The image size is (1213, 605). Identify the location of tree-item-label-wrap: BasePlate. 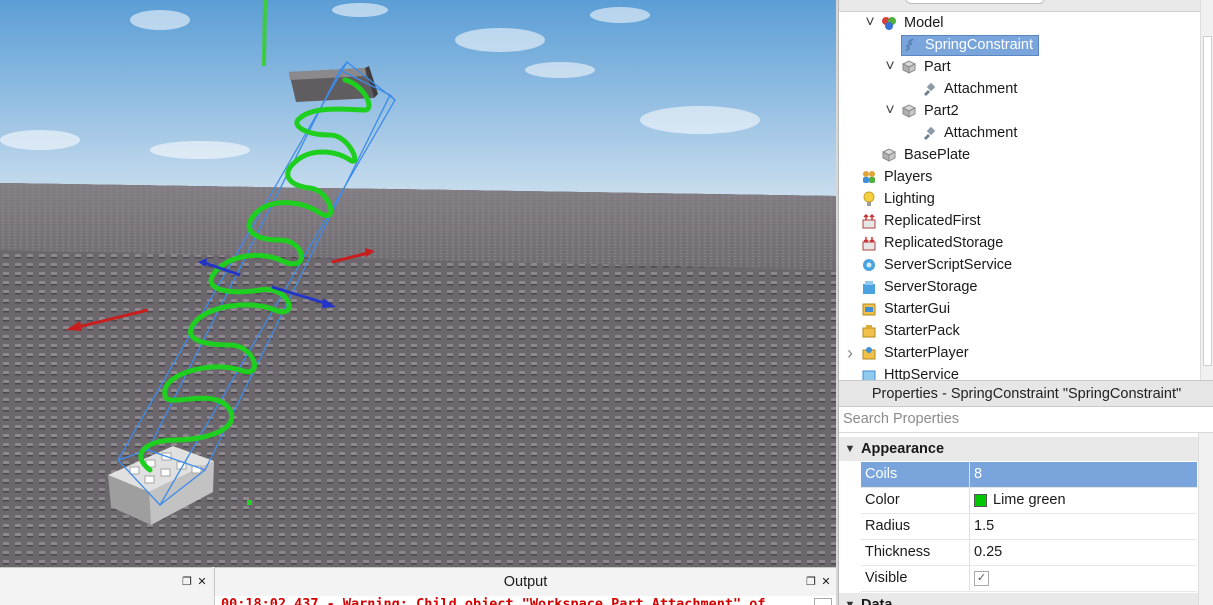
(938, 155).